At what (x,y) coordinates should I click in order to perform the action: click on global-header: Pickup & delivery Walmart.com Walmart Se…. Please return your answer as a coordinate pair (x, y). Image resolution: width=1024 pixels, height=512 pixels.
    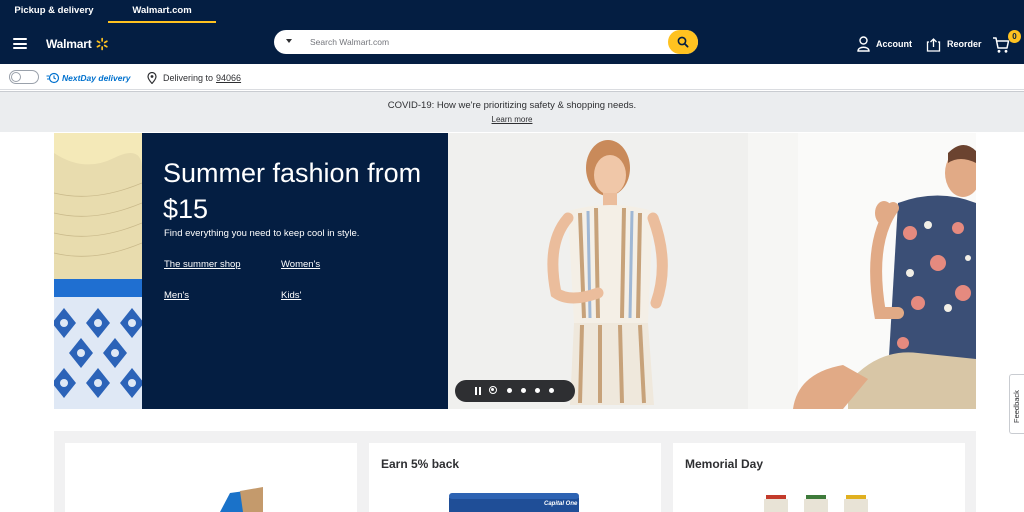
    Looking at the image, I should click on (512, 32).